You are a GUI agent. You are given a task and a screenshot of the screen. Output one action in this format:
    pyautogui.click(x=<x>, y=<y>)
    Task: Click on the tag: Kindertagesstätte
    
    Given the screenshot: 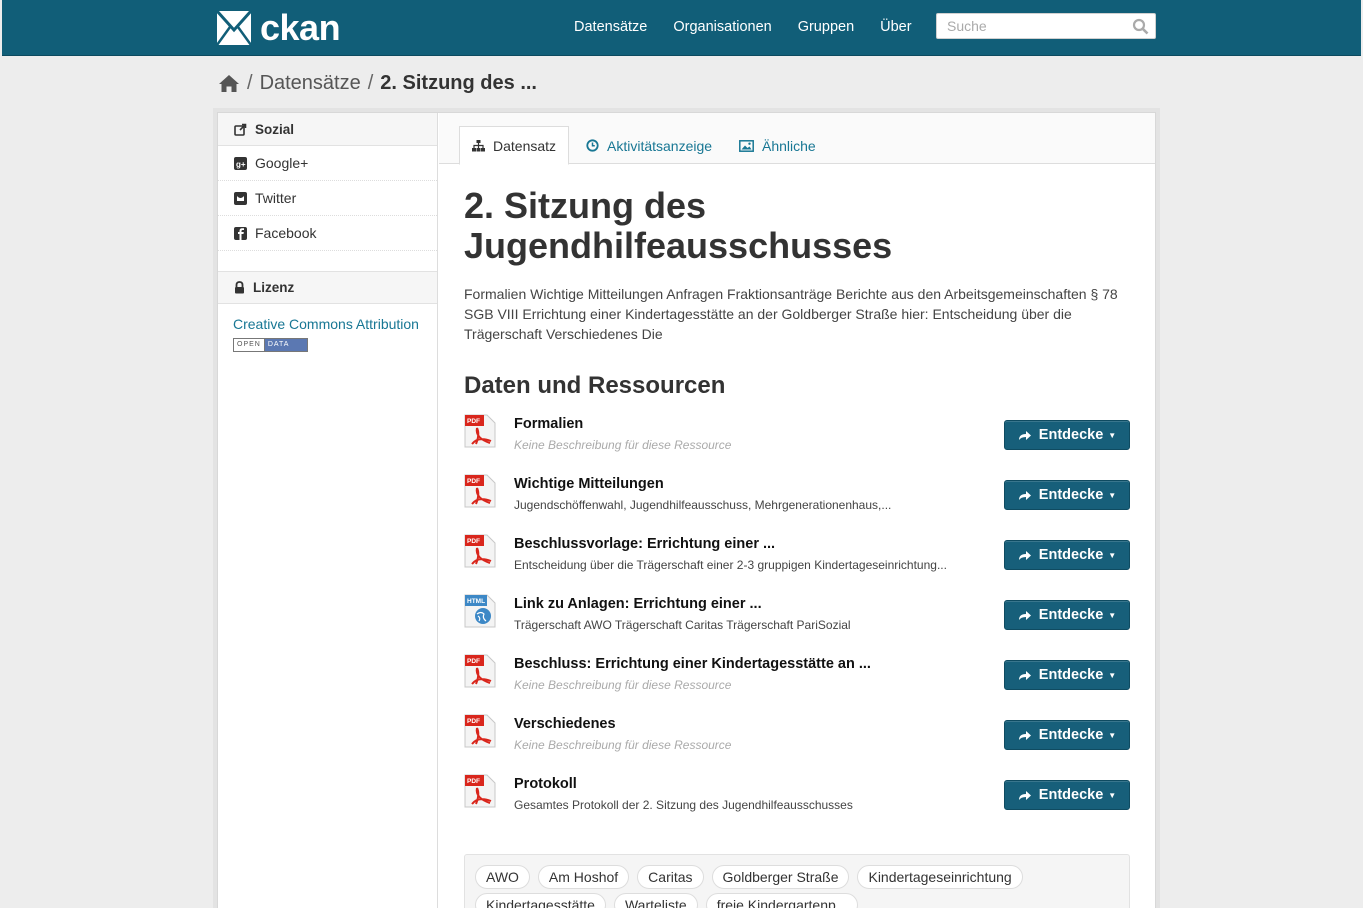 What is the action you would take?
    pyautogui.click(x=540, y=900)
    